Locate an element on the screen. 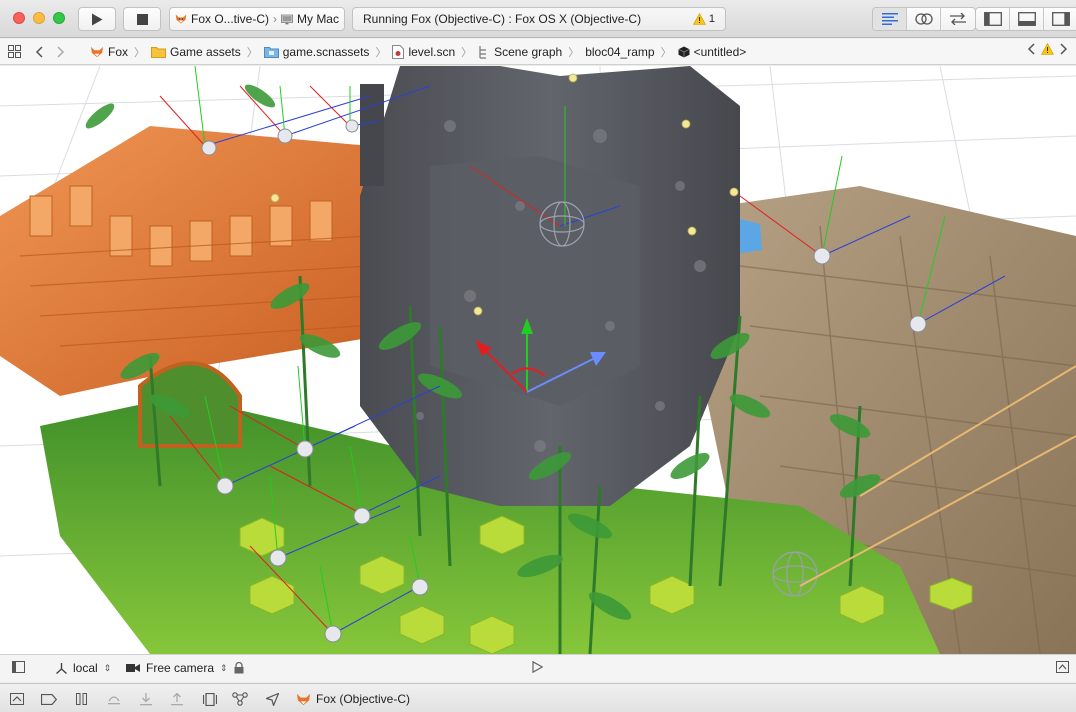 The height and width of the screenshot is (712, 1076). panel-up-icon is located at coordinates (1062, 667).